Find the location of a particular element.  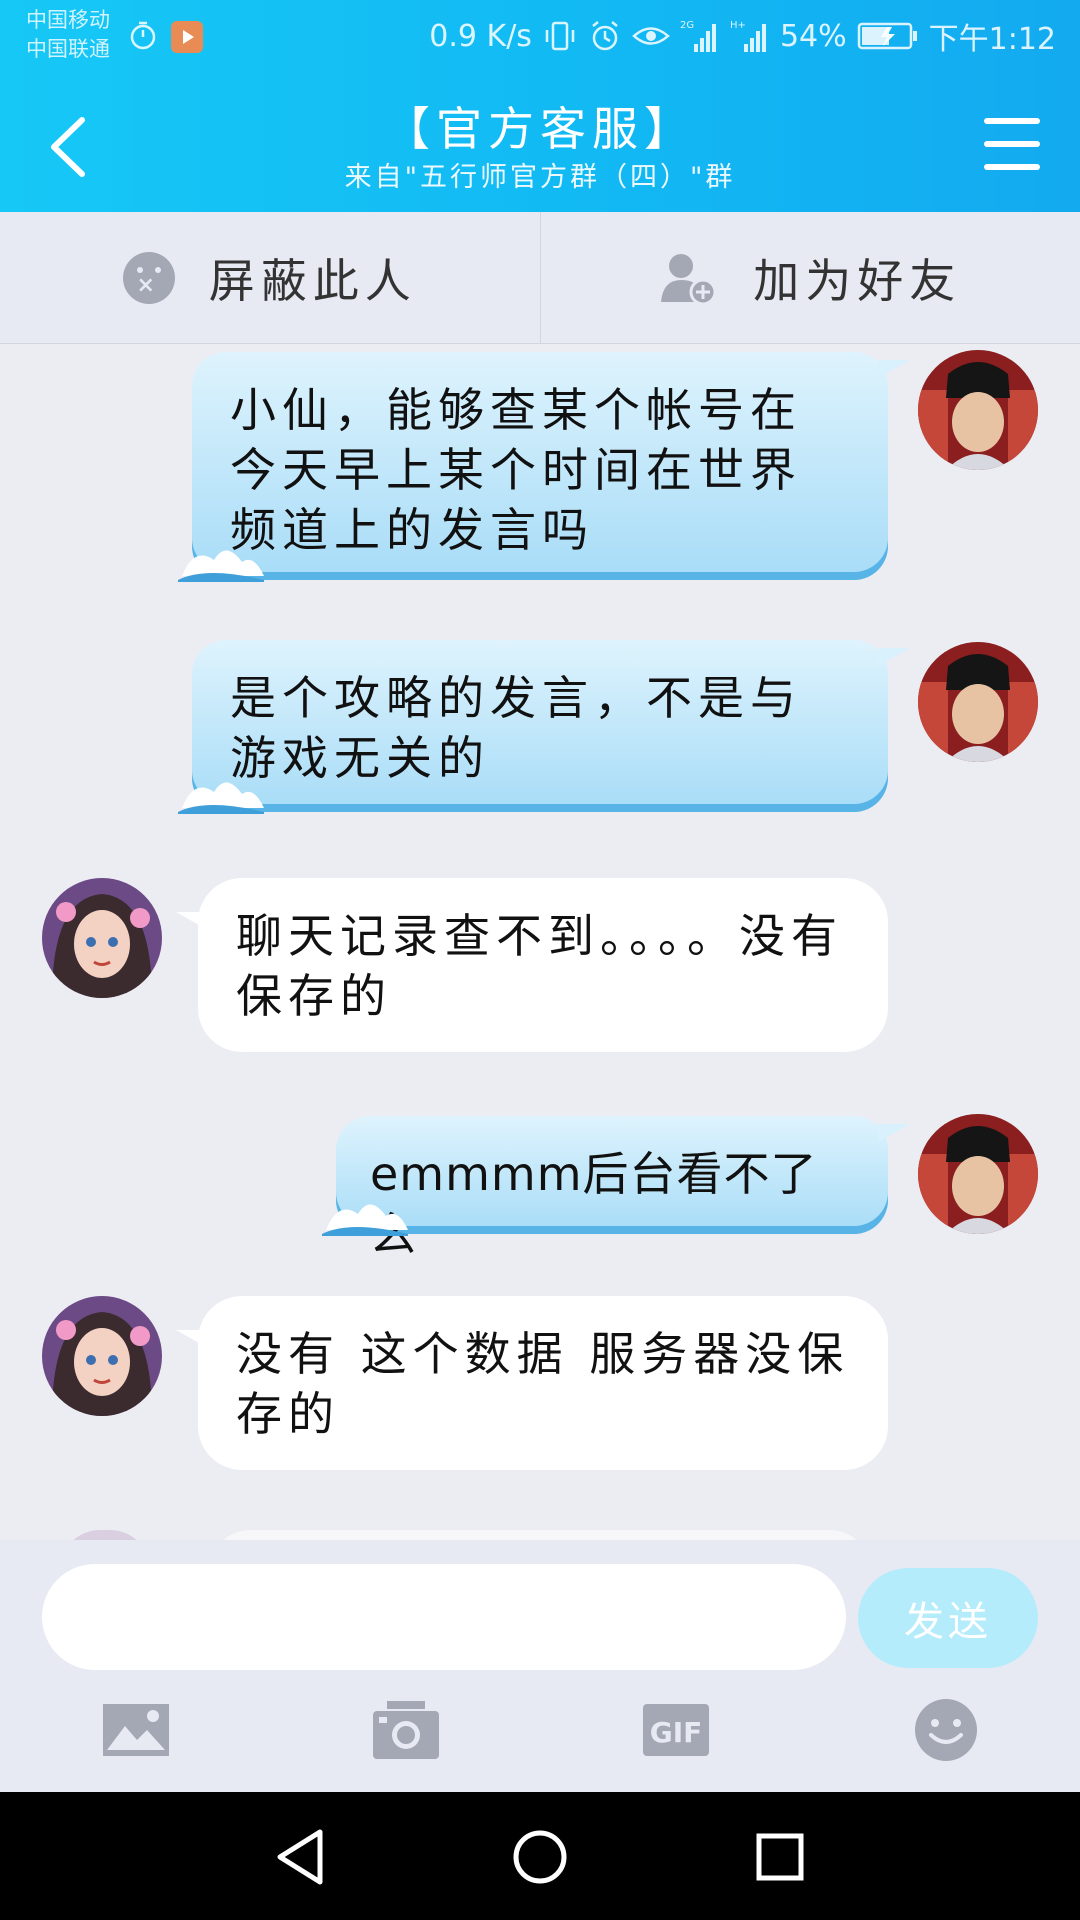

page-title: 【官方客服】 is located at coordinates (540, 129).